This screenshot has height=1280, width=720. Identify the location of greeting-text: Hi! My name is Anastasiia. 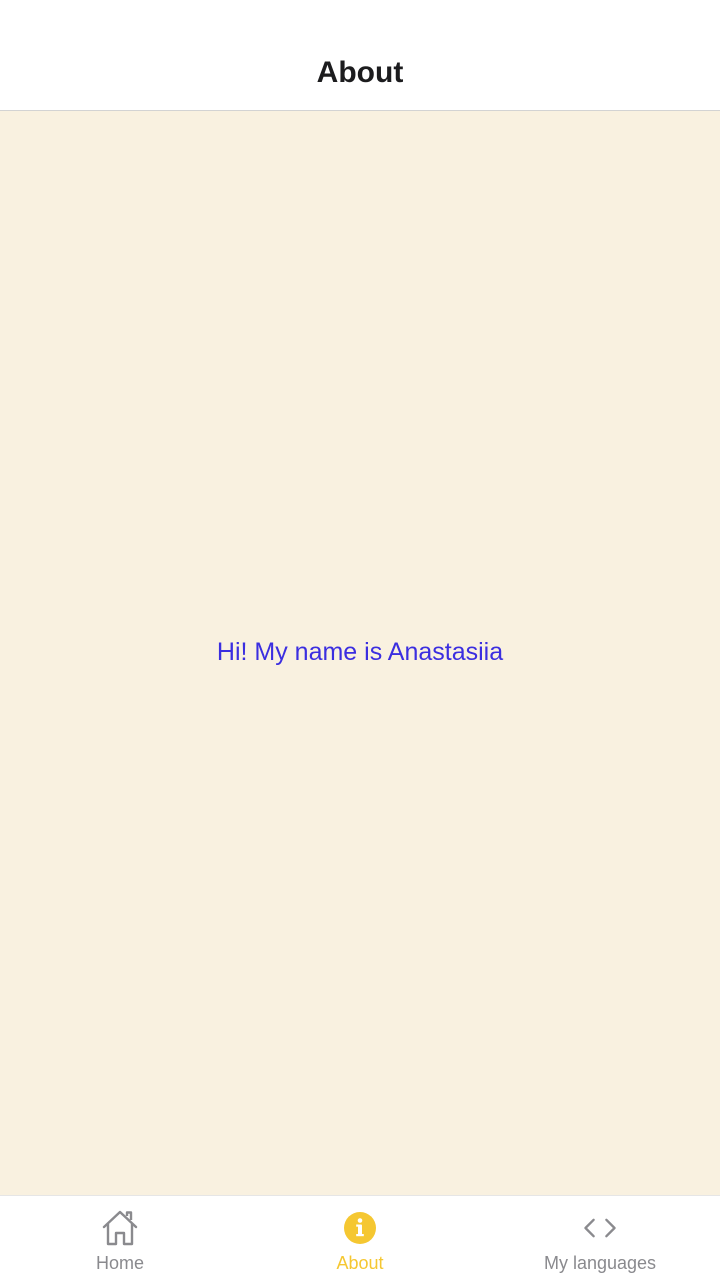
(360, 652).